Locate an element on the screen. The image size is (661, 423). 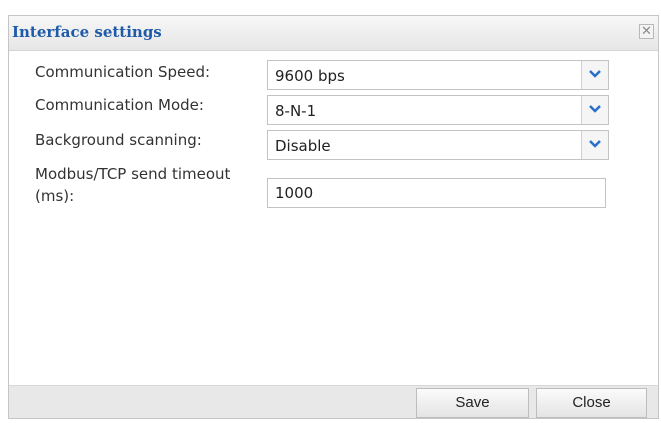
communication-mode-label: Communication Mode: is located at coordinates (119, 105).